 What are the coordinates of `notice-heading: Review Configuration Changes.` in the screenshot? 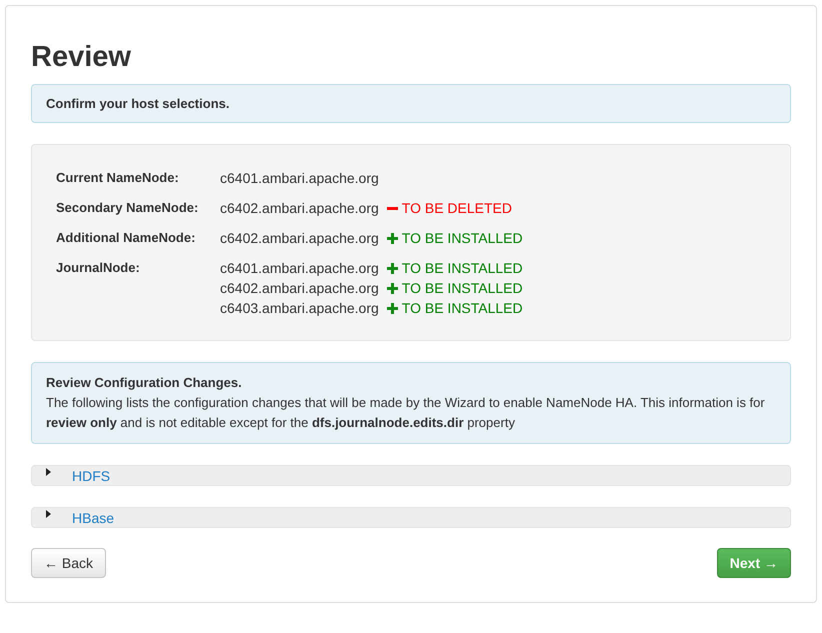 It's located at (144, 383).